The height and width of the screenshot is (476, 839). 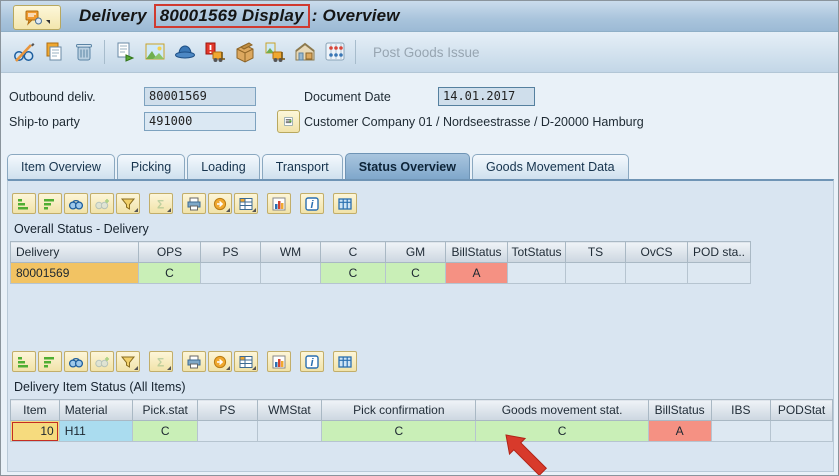 I want to click on goods-issue-document-button, so click(x=215, y=52).